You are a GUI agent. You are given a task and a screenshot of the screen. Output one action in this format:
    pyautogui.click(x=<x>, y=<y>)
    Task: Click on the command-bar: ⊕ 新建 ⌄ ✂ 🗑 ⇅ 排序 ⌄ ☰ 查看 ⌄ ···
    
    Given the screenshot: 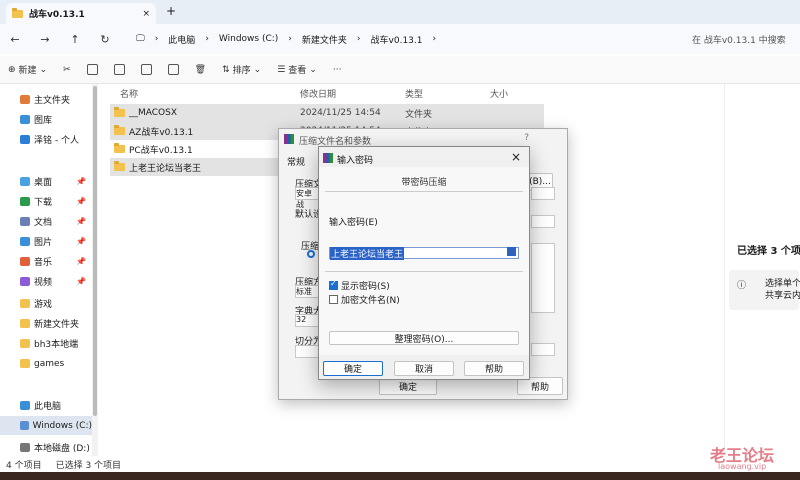 What is the action you would take?
    pyautogui.click(x=400, y=70)
    